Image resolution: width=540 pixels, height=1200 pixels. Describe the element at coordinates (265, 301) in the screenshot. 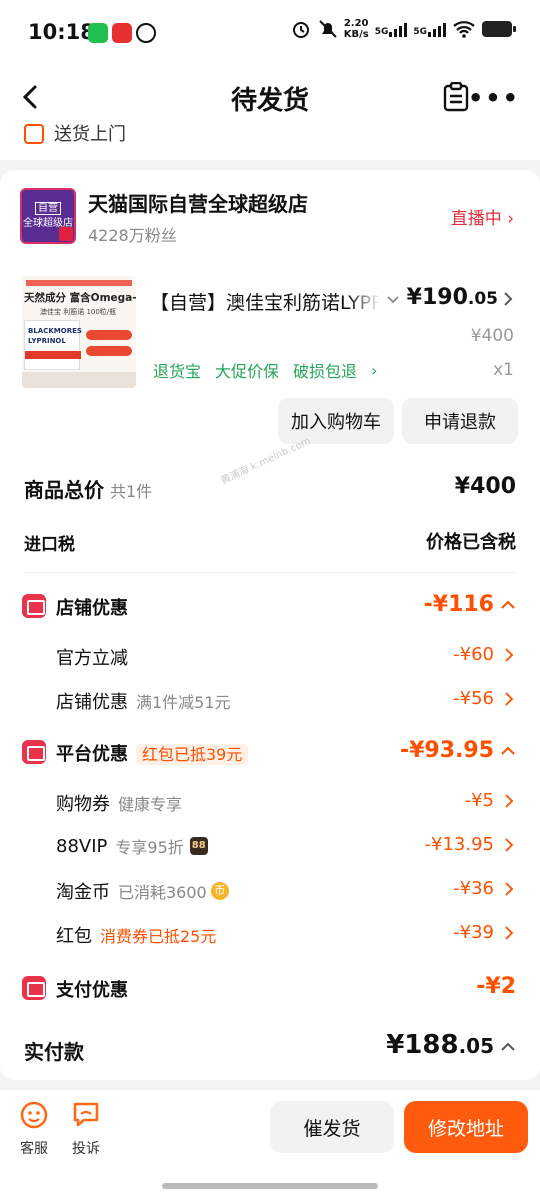

I see `product-title: 【自营】澳佳宝利筋诺LYPRINOL` at that location.